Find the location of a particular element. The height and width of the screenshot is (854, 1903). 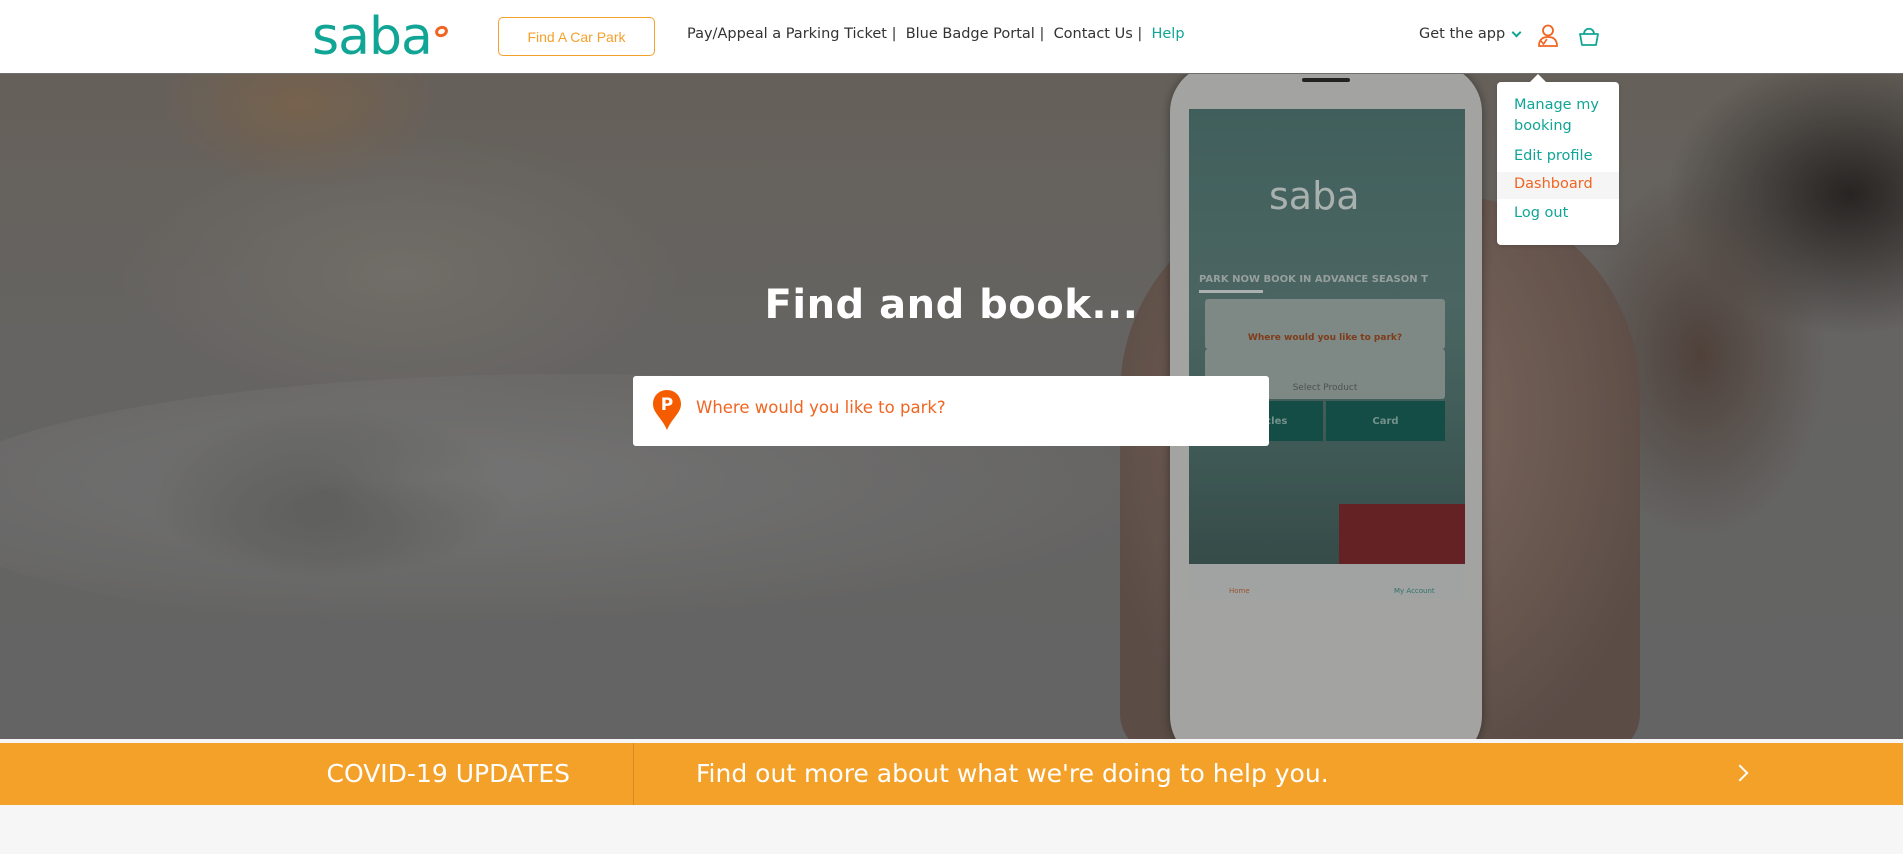

get-the-app-dropdown: Get the app is located at coordinates (1470, 34).